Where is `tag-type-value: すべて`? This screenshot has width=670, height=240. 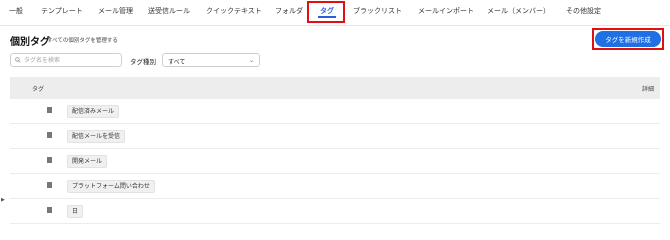 tag-type-value: すべて is located at coordinates (177, 62).